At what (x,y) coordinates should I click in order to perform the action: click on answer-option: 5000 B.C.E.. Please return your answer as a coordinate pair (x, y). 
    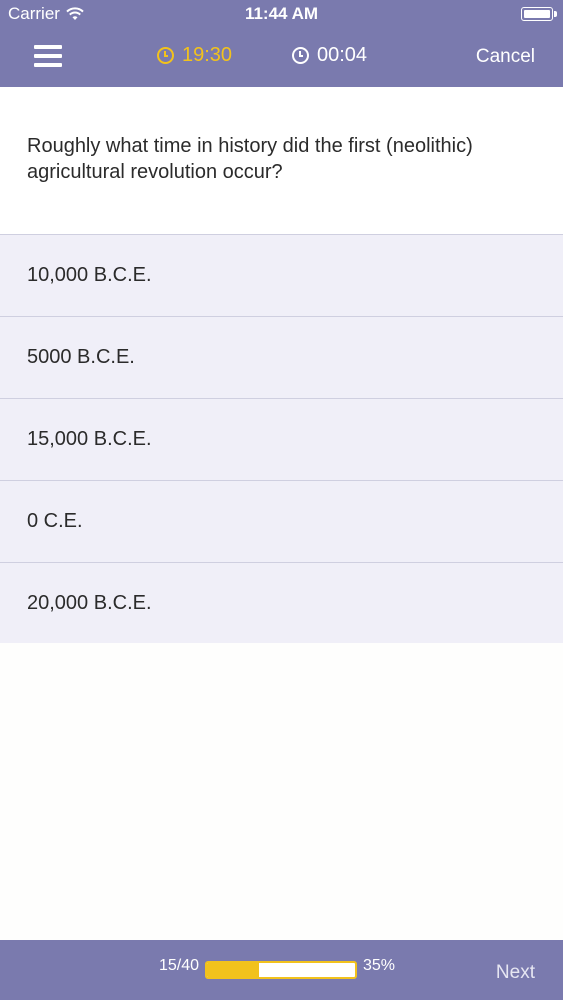
    Looking at the image, I should click on (281, 358).